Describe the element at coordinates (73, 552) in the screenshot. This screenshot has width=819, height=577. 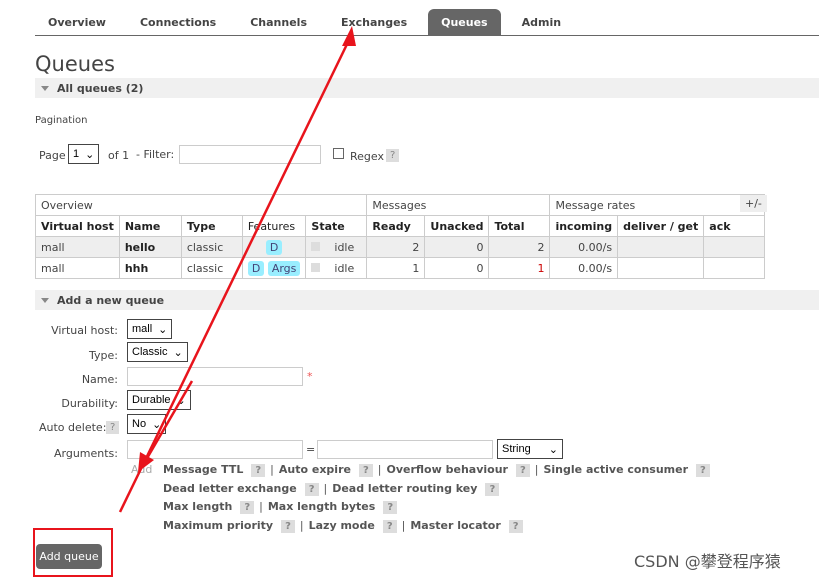
I see `annotation-box` at that location.